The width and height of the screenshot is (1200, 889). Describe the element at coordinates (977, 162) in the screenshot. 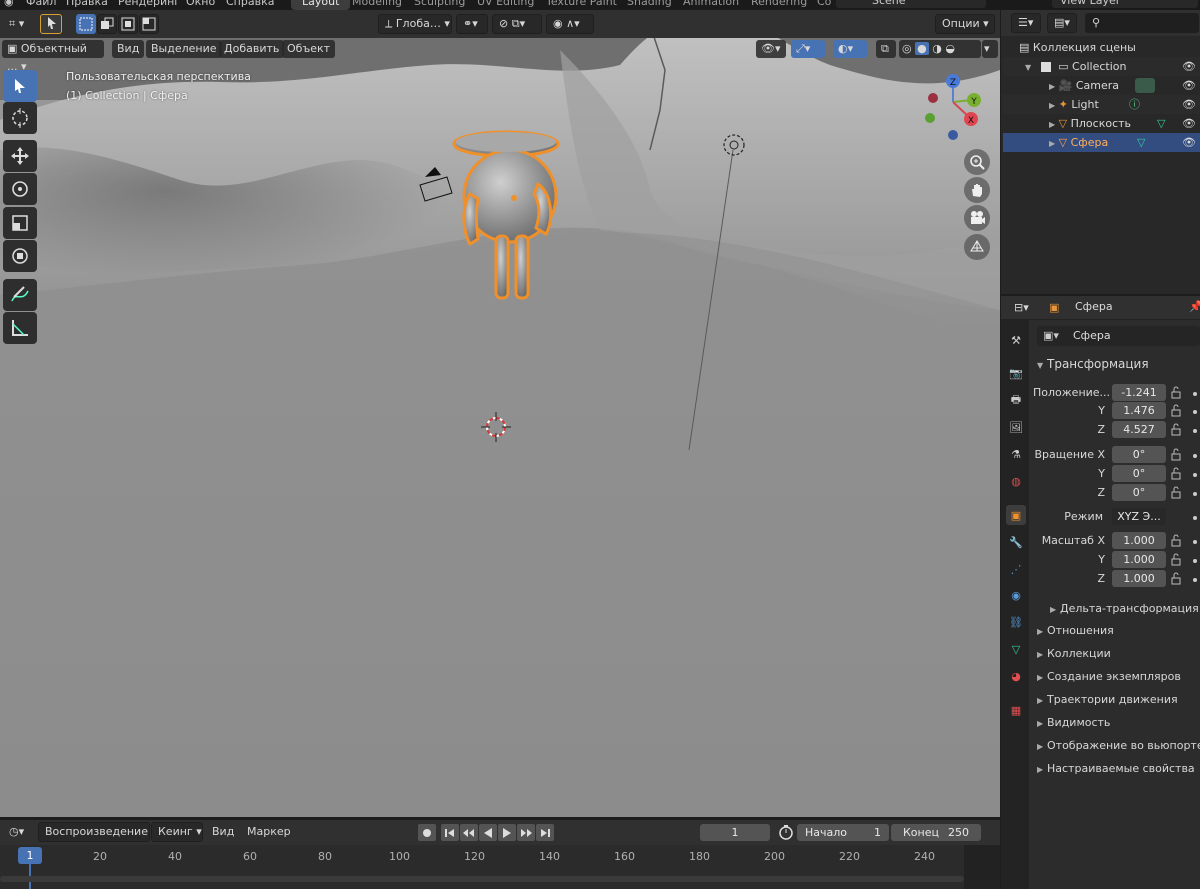

I see `zoom-icon` at that location.